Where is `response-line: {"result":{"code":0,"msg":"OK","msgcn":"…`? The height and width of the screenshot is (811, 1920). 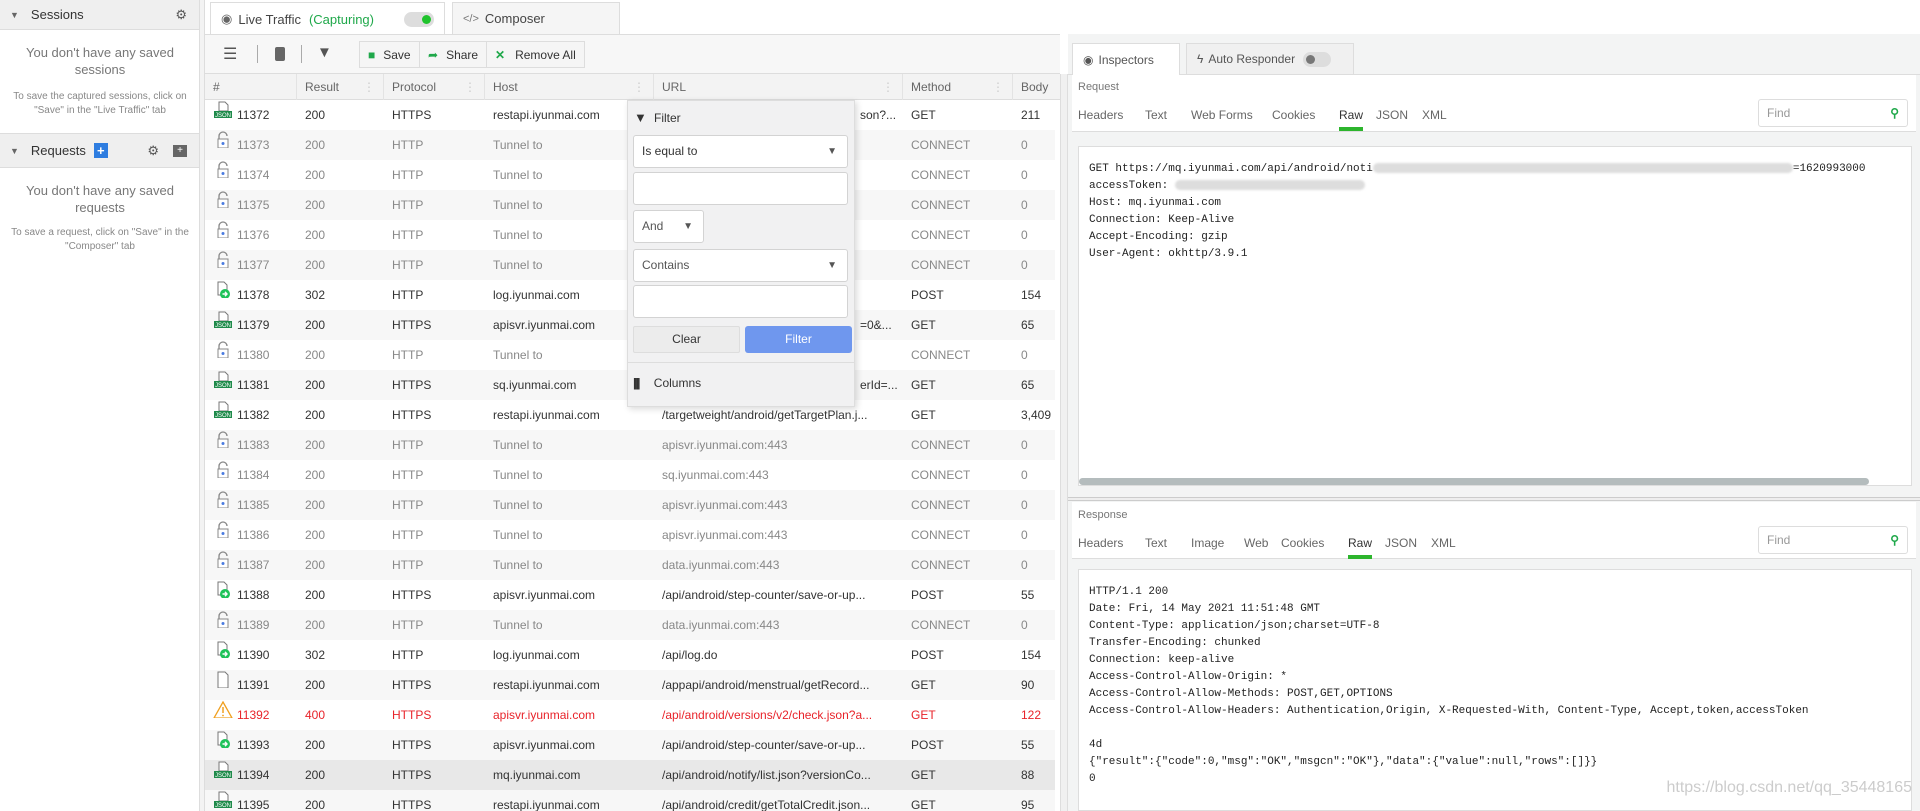
response-line: {"result":{"code":0,"msg":"OK","msgcn":"… is located at coordinates (1343, 762).